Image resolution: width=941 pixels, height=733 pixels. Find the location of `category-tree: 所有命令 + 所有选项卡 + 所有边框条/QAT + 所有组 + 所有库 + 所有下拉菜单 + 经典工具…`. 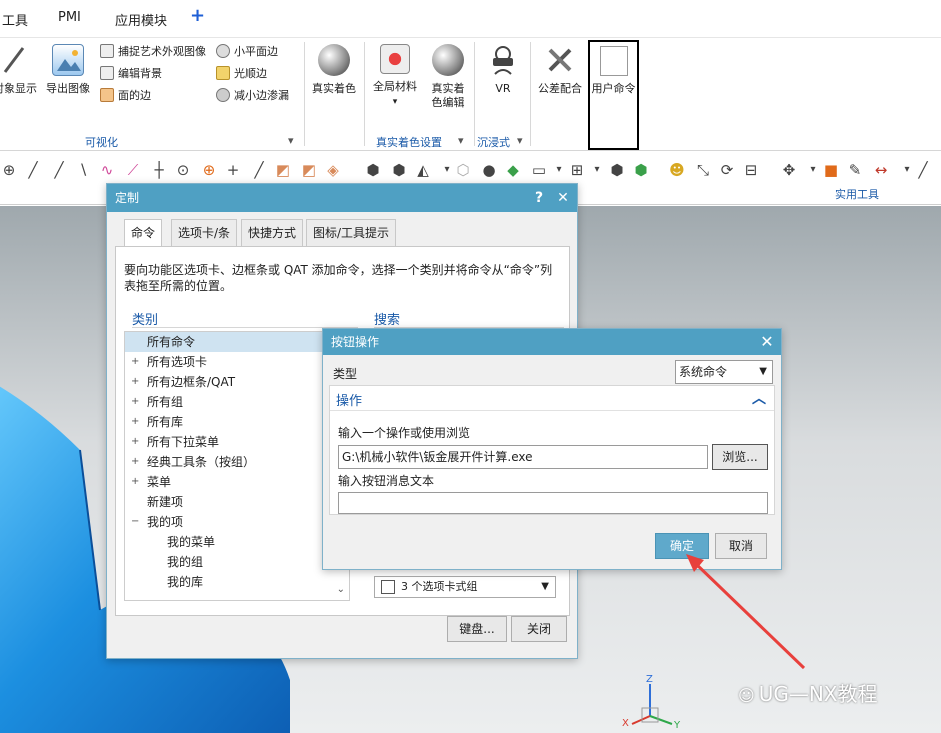

category-tree: 所有命令 + 所有选项卡 + 所有边框条/QAT + 所有组 + 所有库 + 所有下拉菜单 + 经典工具… is located at coordinates (237, 466).